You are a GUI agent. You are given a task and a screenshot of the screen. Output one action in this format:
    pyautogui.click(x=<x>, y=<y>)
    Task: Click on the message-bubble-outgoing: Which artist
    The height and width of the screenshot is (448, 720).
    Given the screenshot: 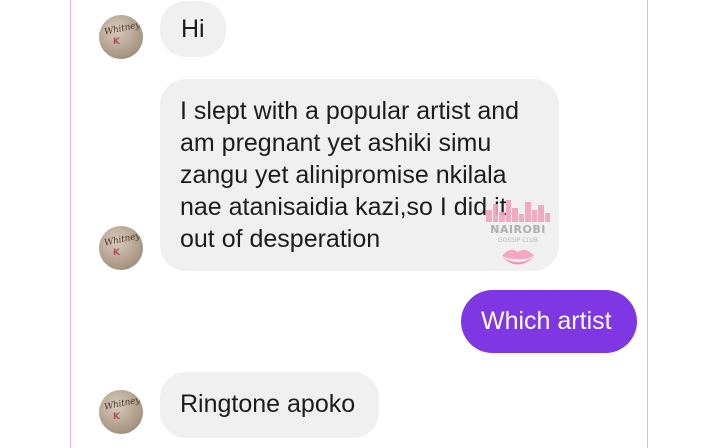 What is the action you would take?
    pyautogui.click(x=549, y=321)
    